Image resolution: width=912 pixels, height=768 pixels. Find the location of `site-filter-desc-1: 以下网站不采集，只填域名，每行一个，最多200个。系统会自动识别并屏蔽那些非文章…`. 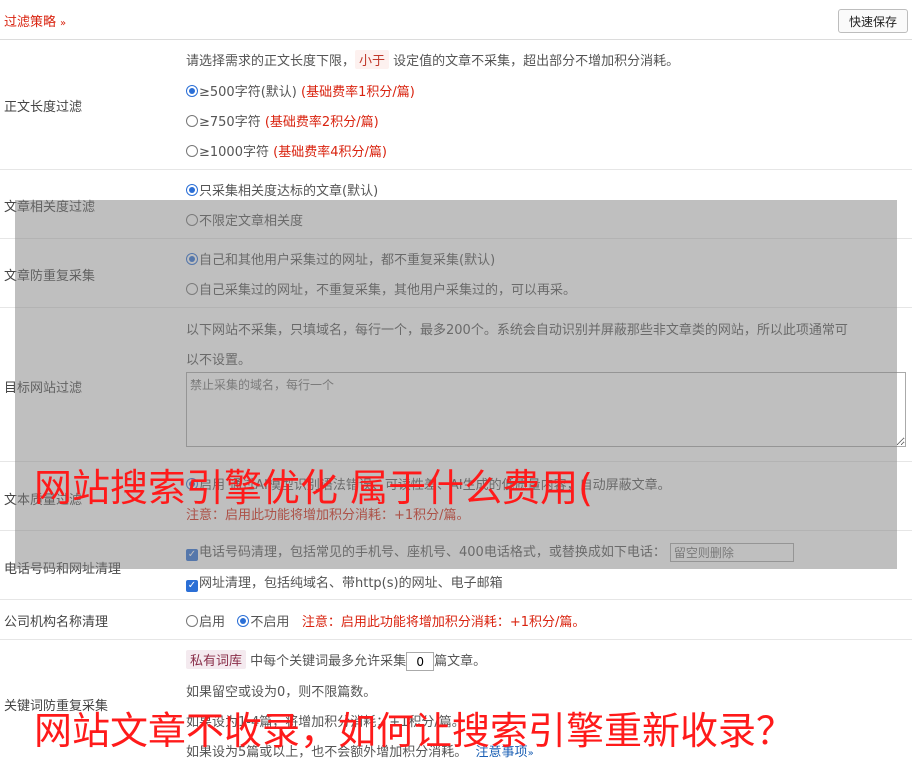

site-filter-desc-1: 以下网站不采集，只填域名，每行一个，最多200个。系统会自动识别并屏蔽那些非文章… is located at coordinates (517, 330).